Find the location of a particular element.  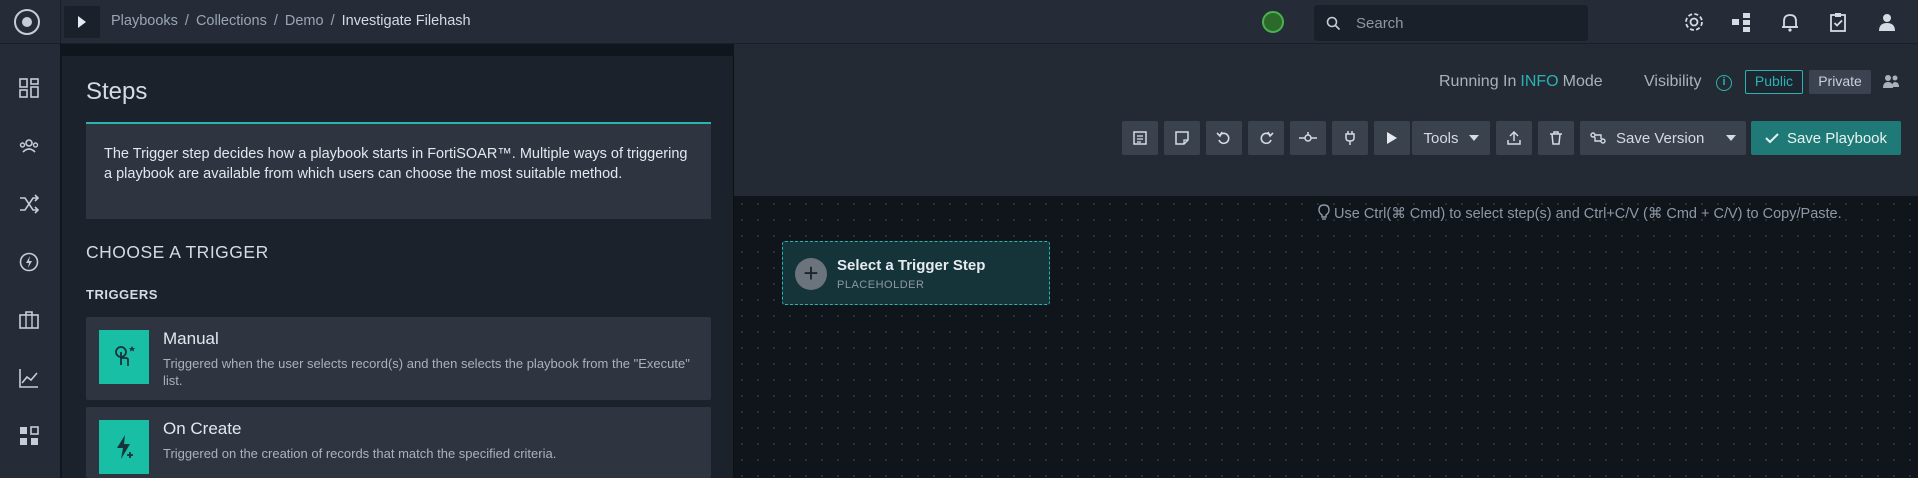

hierarchy-icon is located at coordinates (1741, 22).